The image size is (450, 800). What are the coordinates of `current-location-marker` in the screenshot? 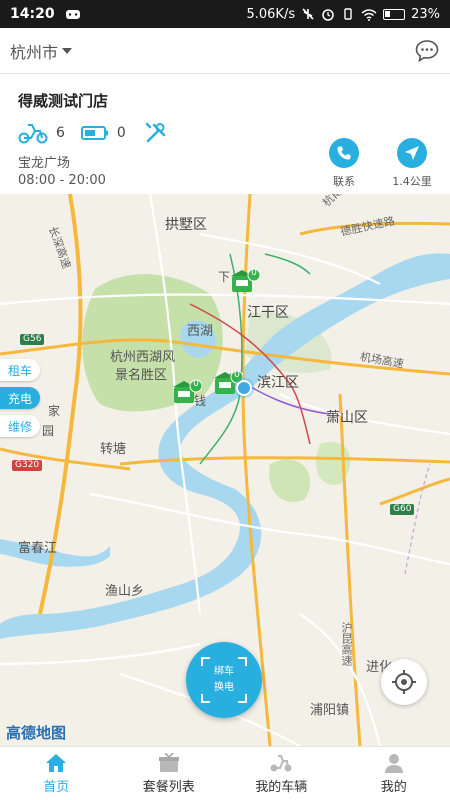 It's located at (244, 388).